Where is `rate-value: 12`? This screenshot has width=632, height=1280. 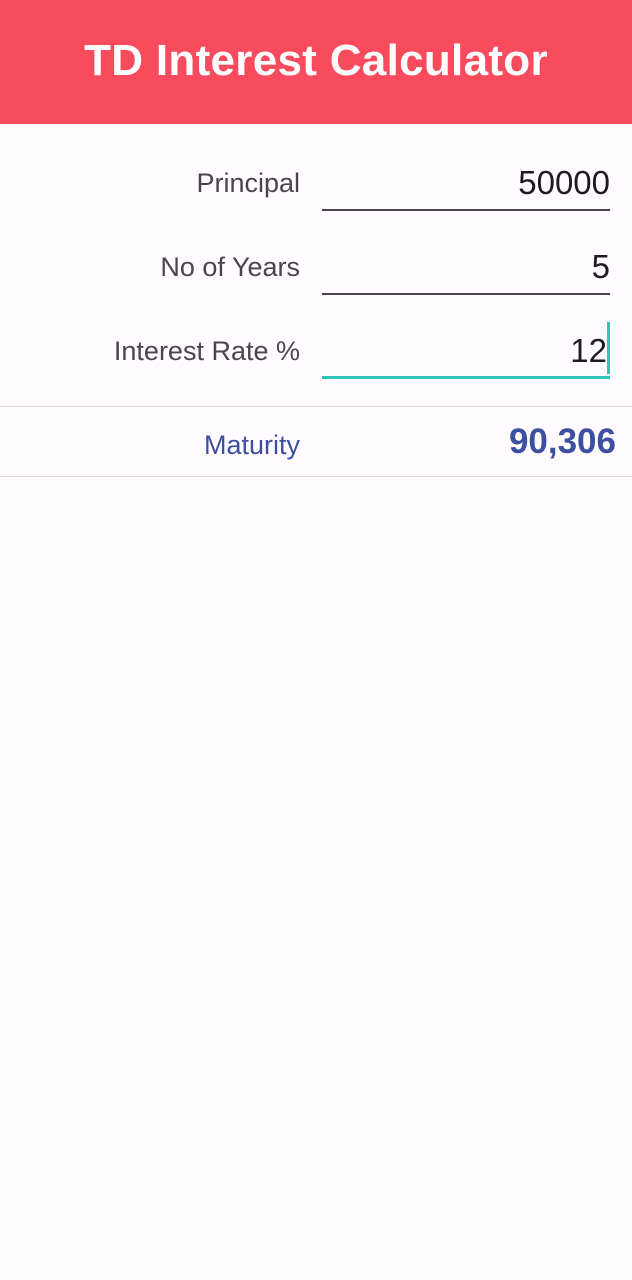
rate-value: 12 is located at coordinates (588, 350).